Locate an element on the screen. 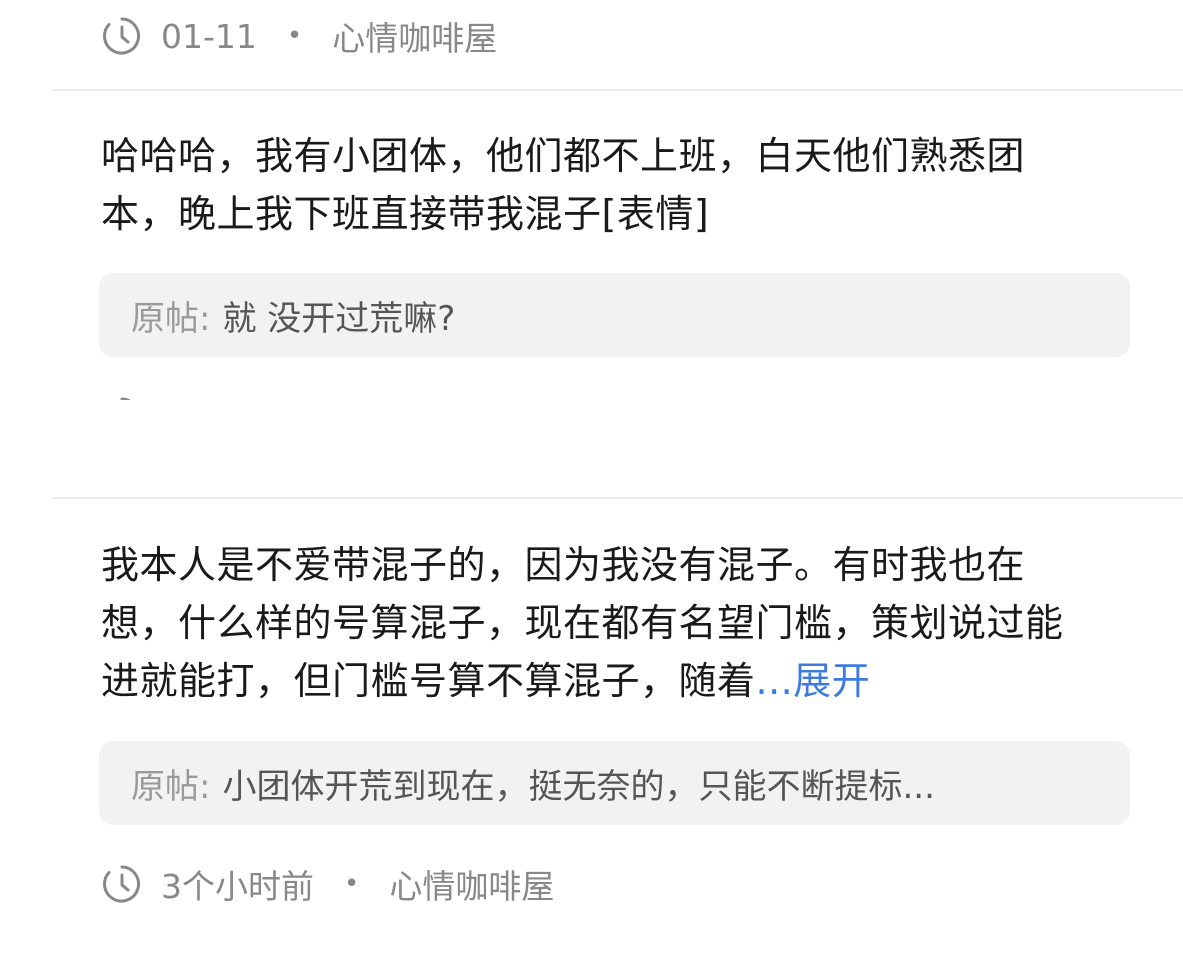 This screenshot has width=1183, height=964. post-meta: 01-11 • 心情咖啡屋 is located at coordinates (299, 36).